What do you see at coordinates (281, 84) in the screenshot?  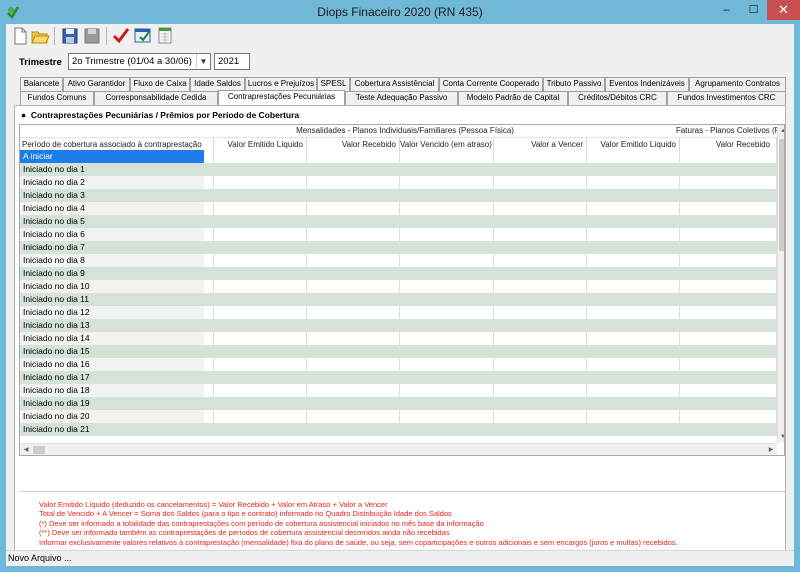 I see `tab-lucros-prejuizos: Lucros e Prejuízos` at bounding box center [281, 84].